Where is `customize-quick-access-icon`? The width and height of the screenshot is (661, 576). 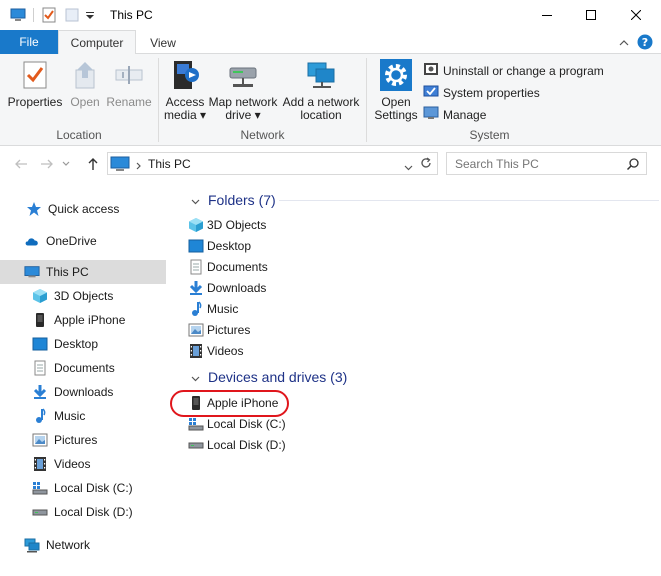 customize-quick-access-icon is located at coordinates (92, 15).